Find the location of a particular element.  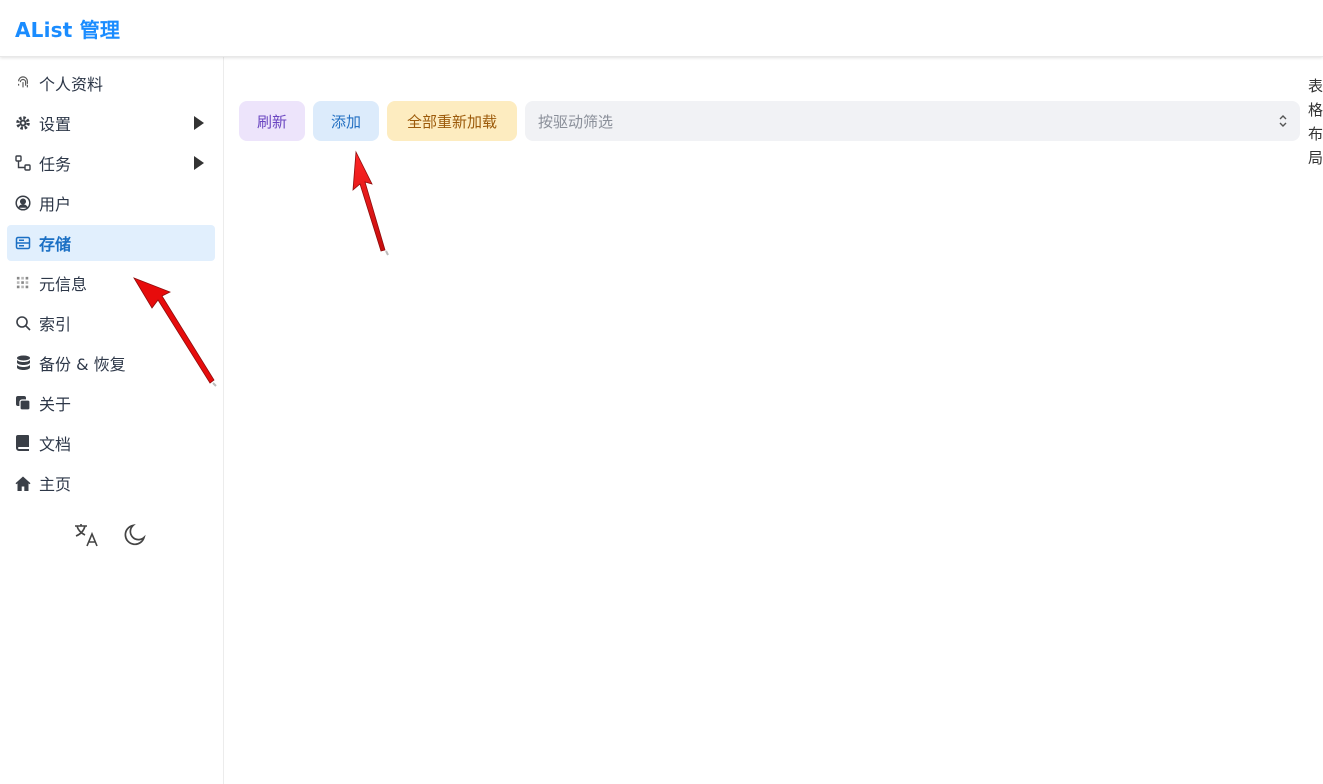

sidebar-item-storage: 存储 is located at coordinates (111, 243).